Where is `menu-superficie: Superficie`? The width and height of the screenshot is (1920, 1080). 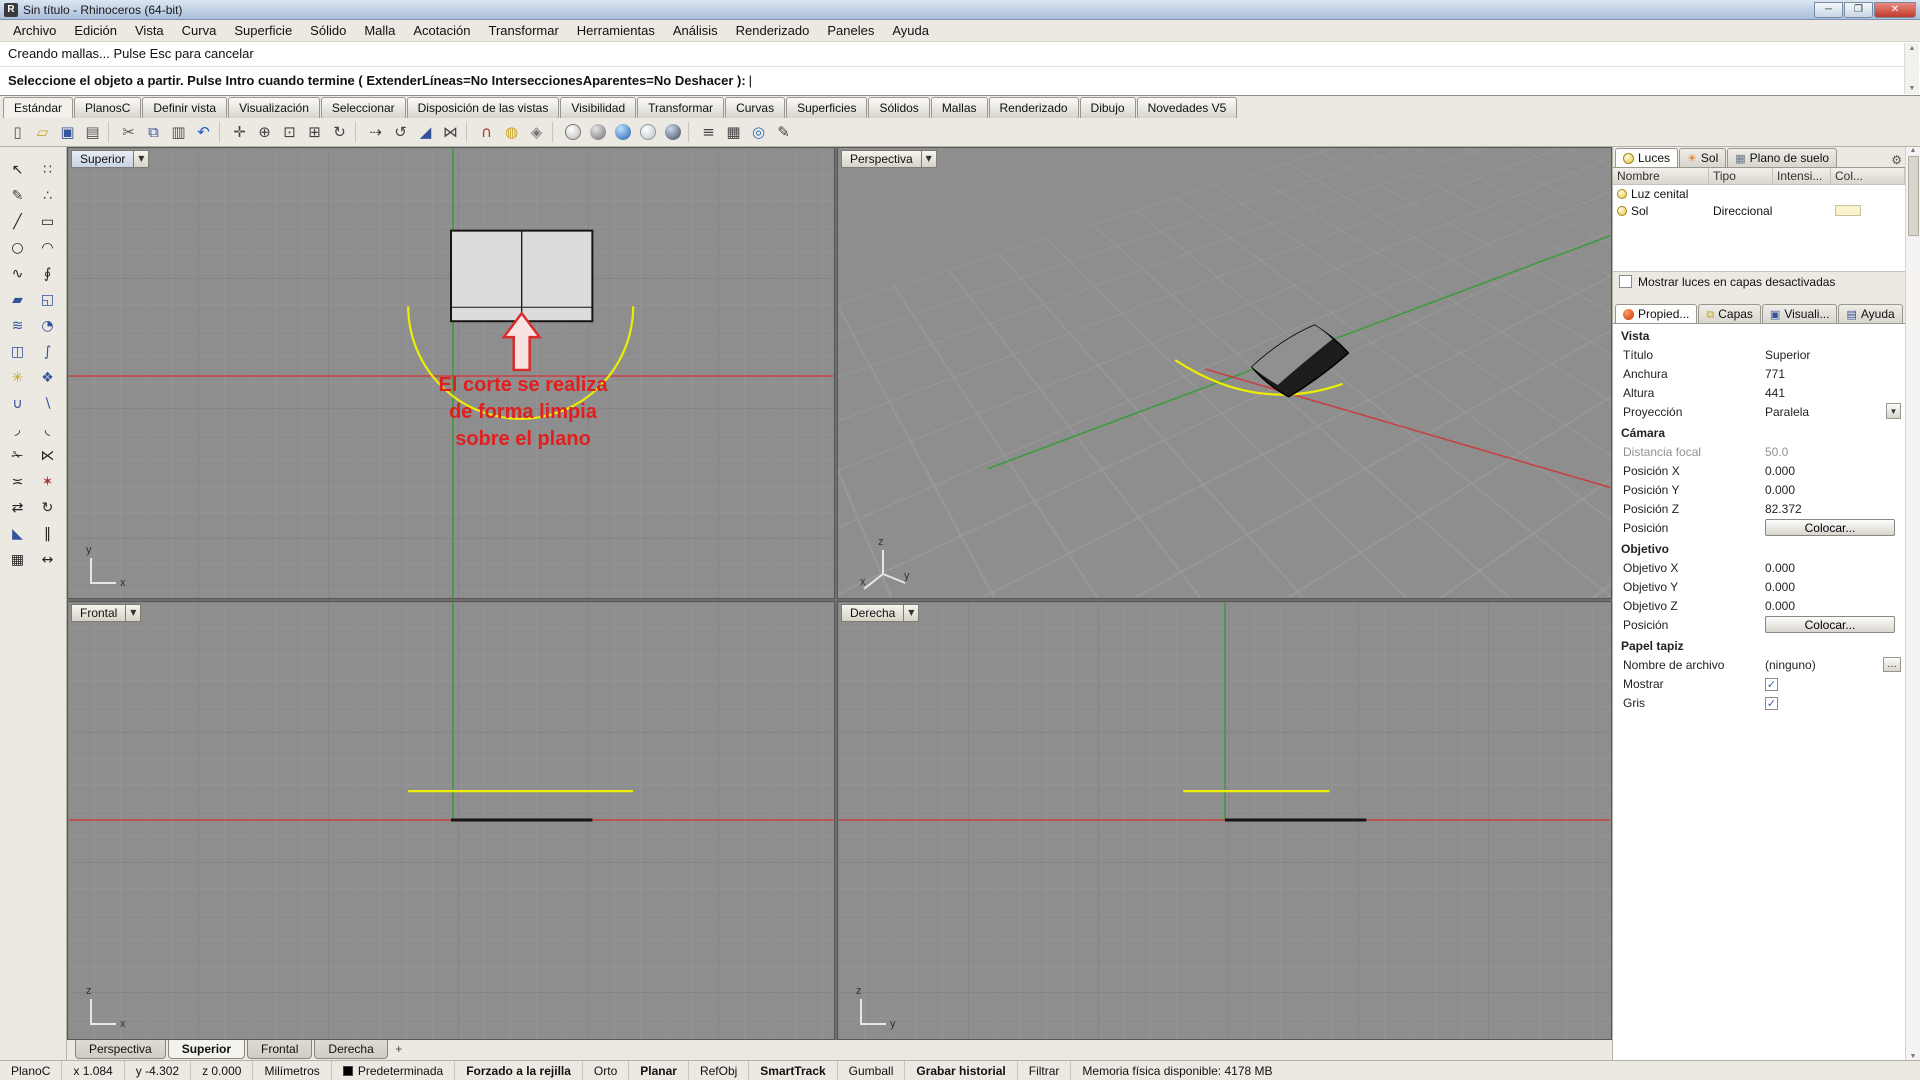
menu-superficie: Superficie is located at coordinates (263, 30).